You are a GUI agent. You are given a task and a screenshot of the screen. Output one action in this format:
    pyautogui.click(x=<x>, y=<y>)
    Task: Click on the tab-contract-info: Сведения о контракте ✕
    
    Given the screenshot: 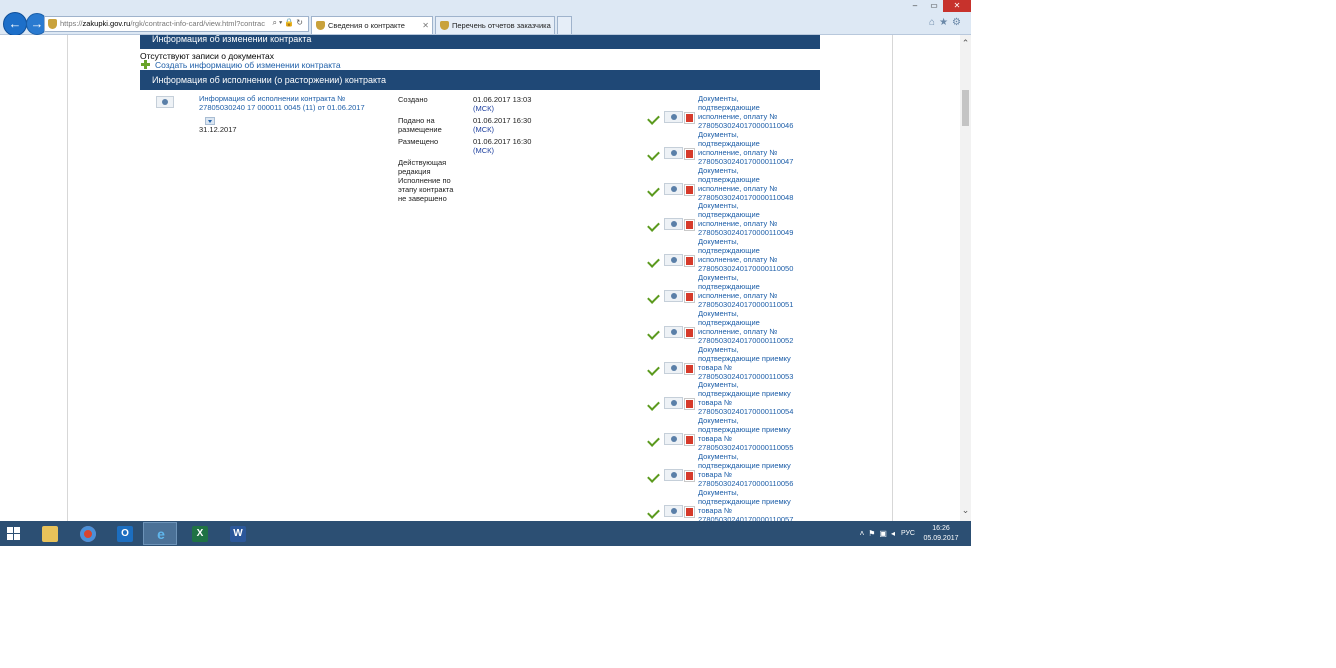 What is the action you would take?
    pyautogui.click(x=372, y=25)
    